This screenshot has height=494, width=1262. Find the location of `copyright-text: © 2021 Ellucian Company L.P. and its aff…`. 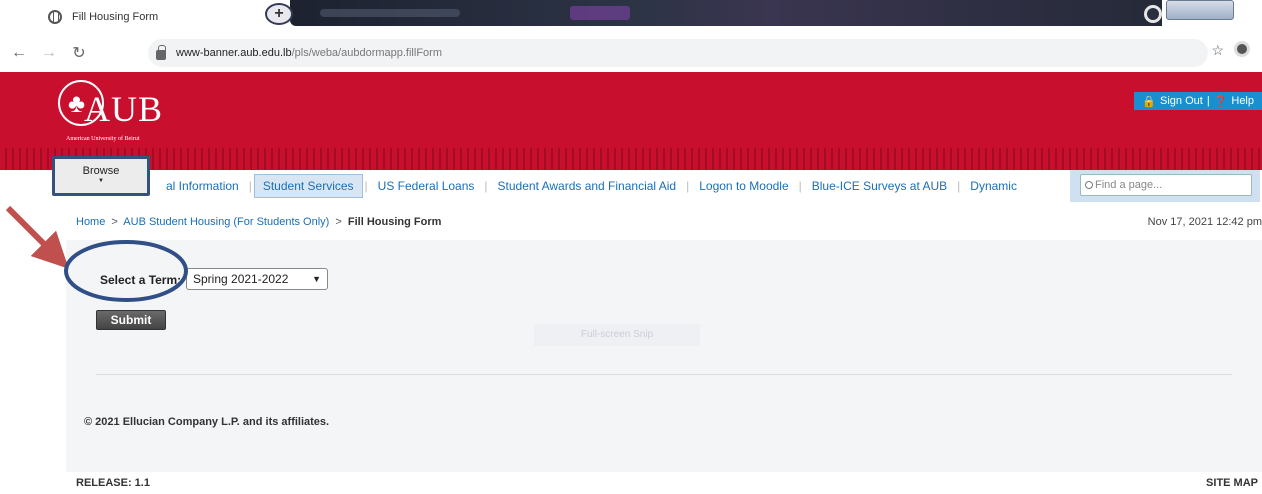

copyright-text: © 2021 Ellucian Company L.P. and its aff… is located at coordinates (207, 422).